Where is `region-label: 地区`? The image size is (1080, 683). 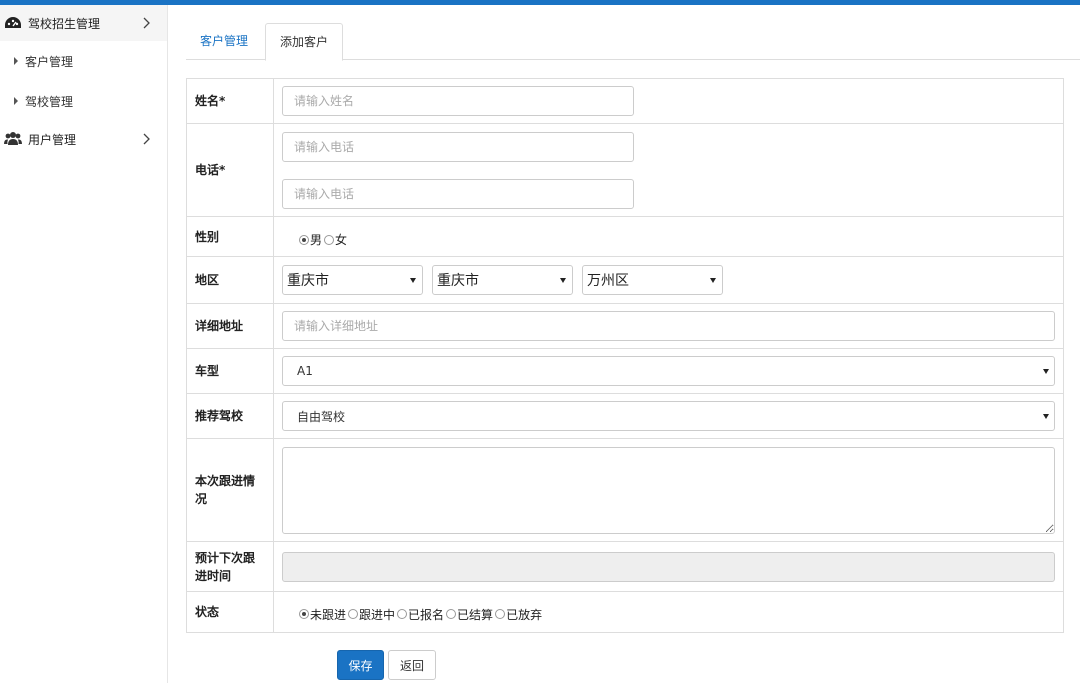 region-label: 地区 is located at coordinates (230, 280).